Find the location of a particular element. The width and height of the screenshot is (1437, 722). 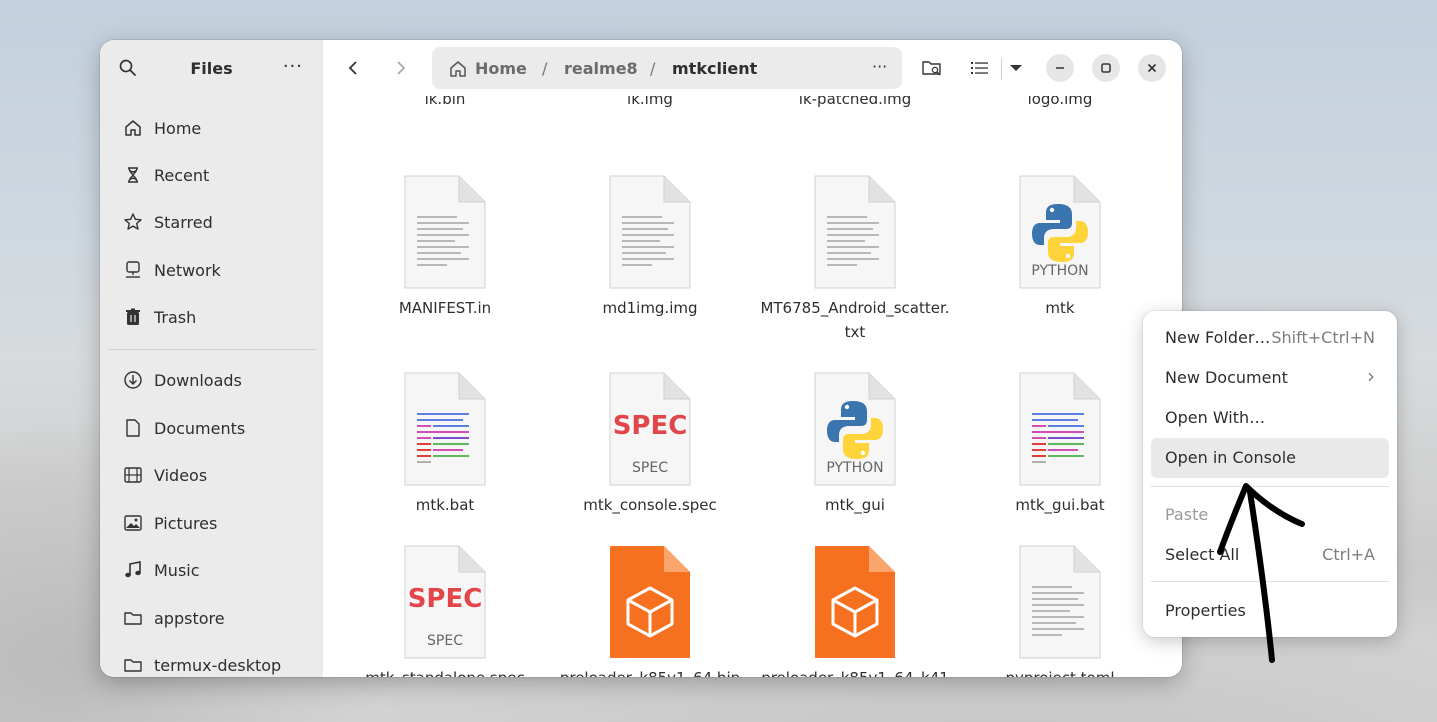

file-item: PYTHON mtk is located at coordinates (1060, 246).